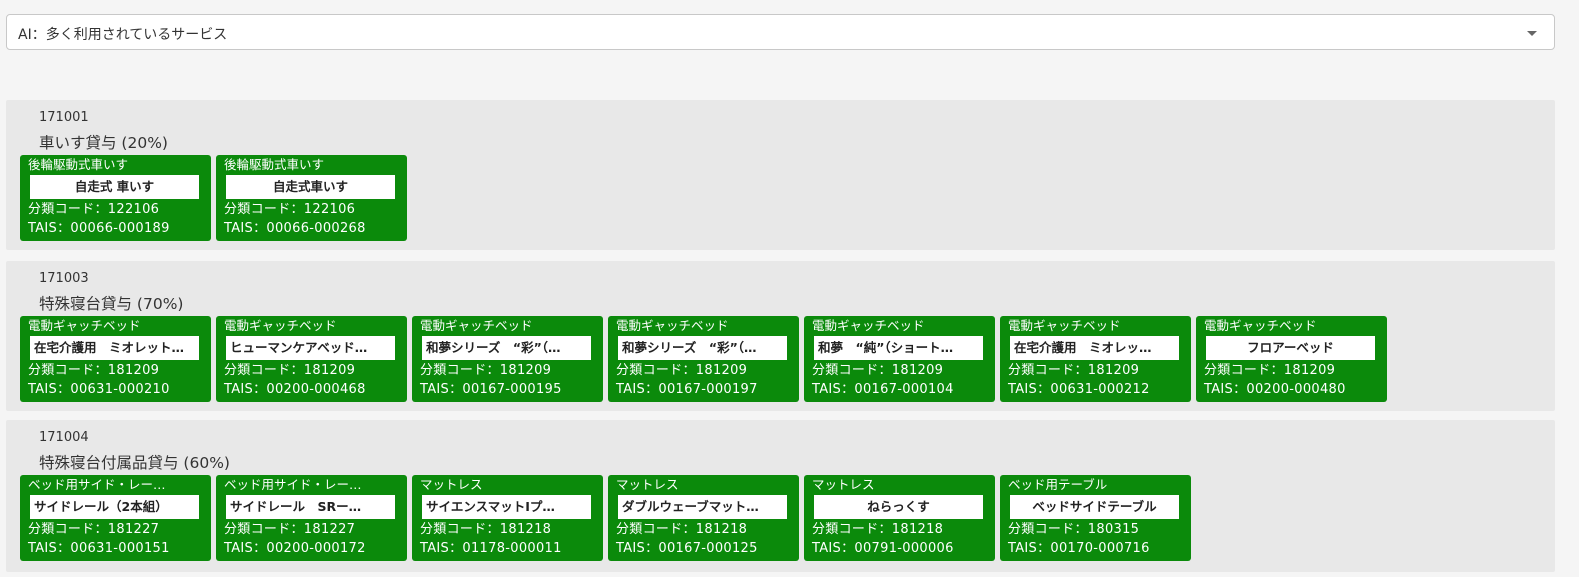  I want to click on service-title: 特殊寝台付属品貸与 (60%), so click(134, 463).